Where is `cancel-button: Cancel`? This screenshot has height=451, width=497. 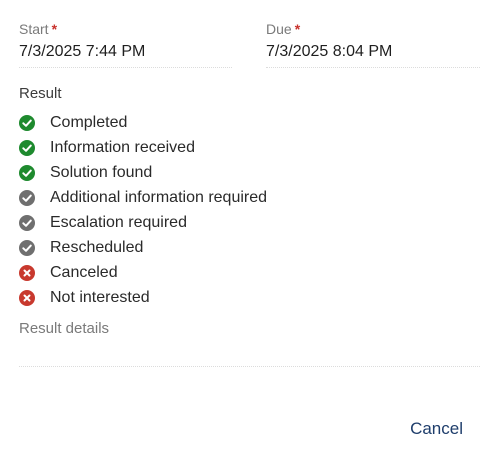
cancel-button: Cancel is located at coordinates (436, 429).